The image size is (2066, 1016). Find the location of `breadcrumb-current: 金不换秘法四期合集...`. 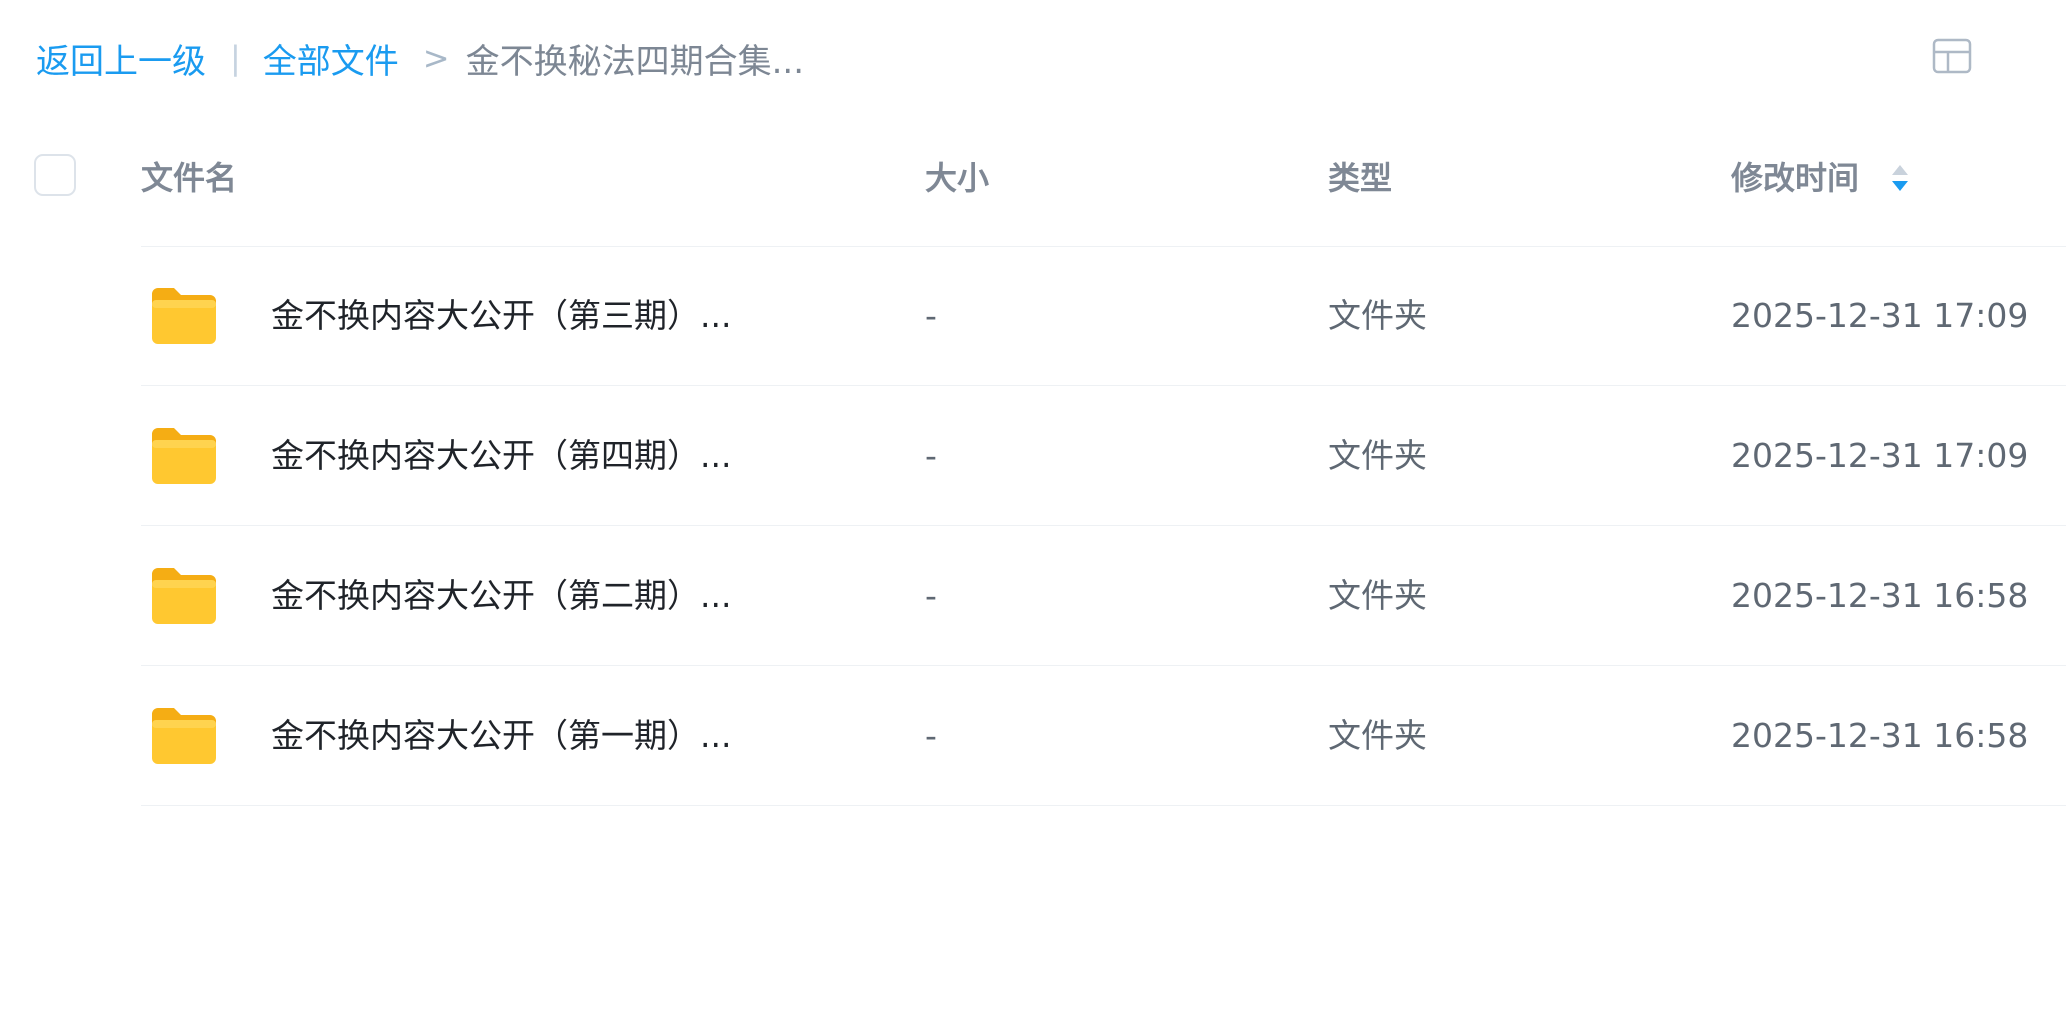

breadcrumb-current: 金不换秘法四期合集... is located at coordinates (635, 61).